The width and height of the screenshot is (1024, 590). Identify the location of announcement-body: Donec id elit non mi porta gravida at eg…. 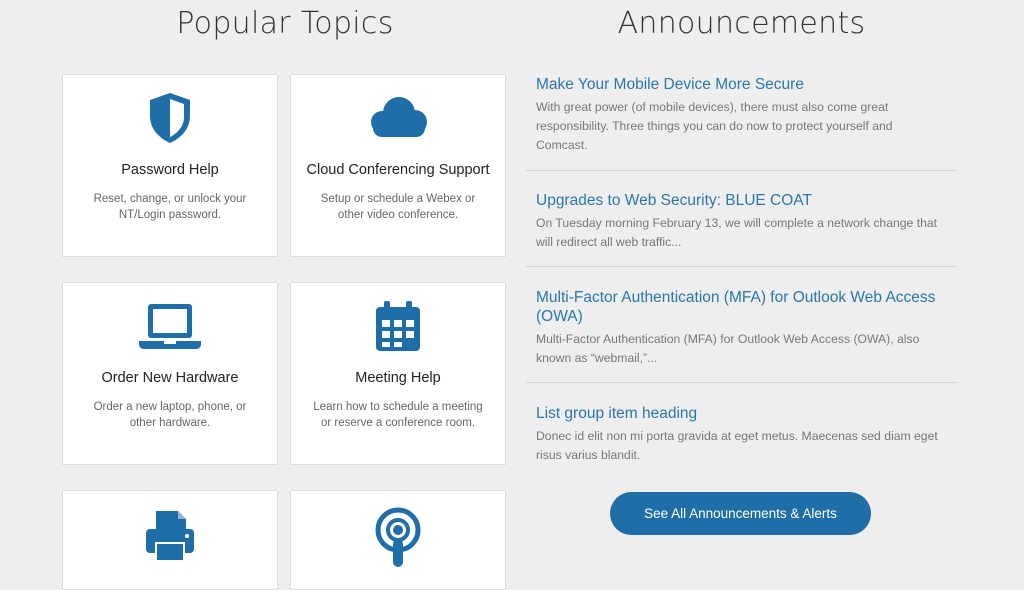
(737, 445).